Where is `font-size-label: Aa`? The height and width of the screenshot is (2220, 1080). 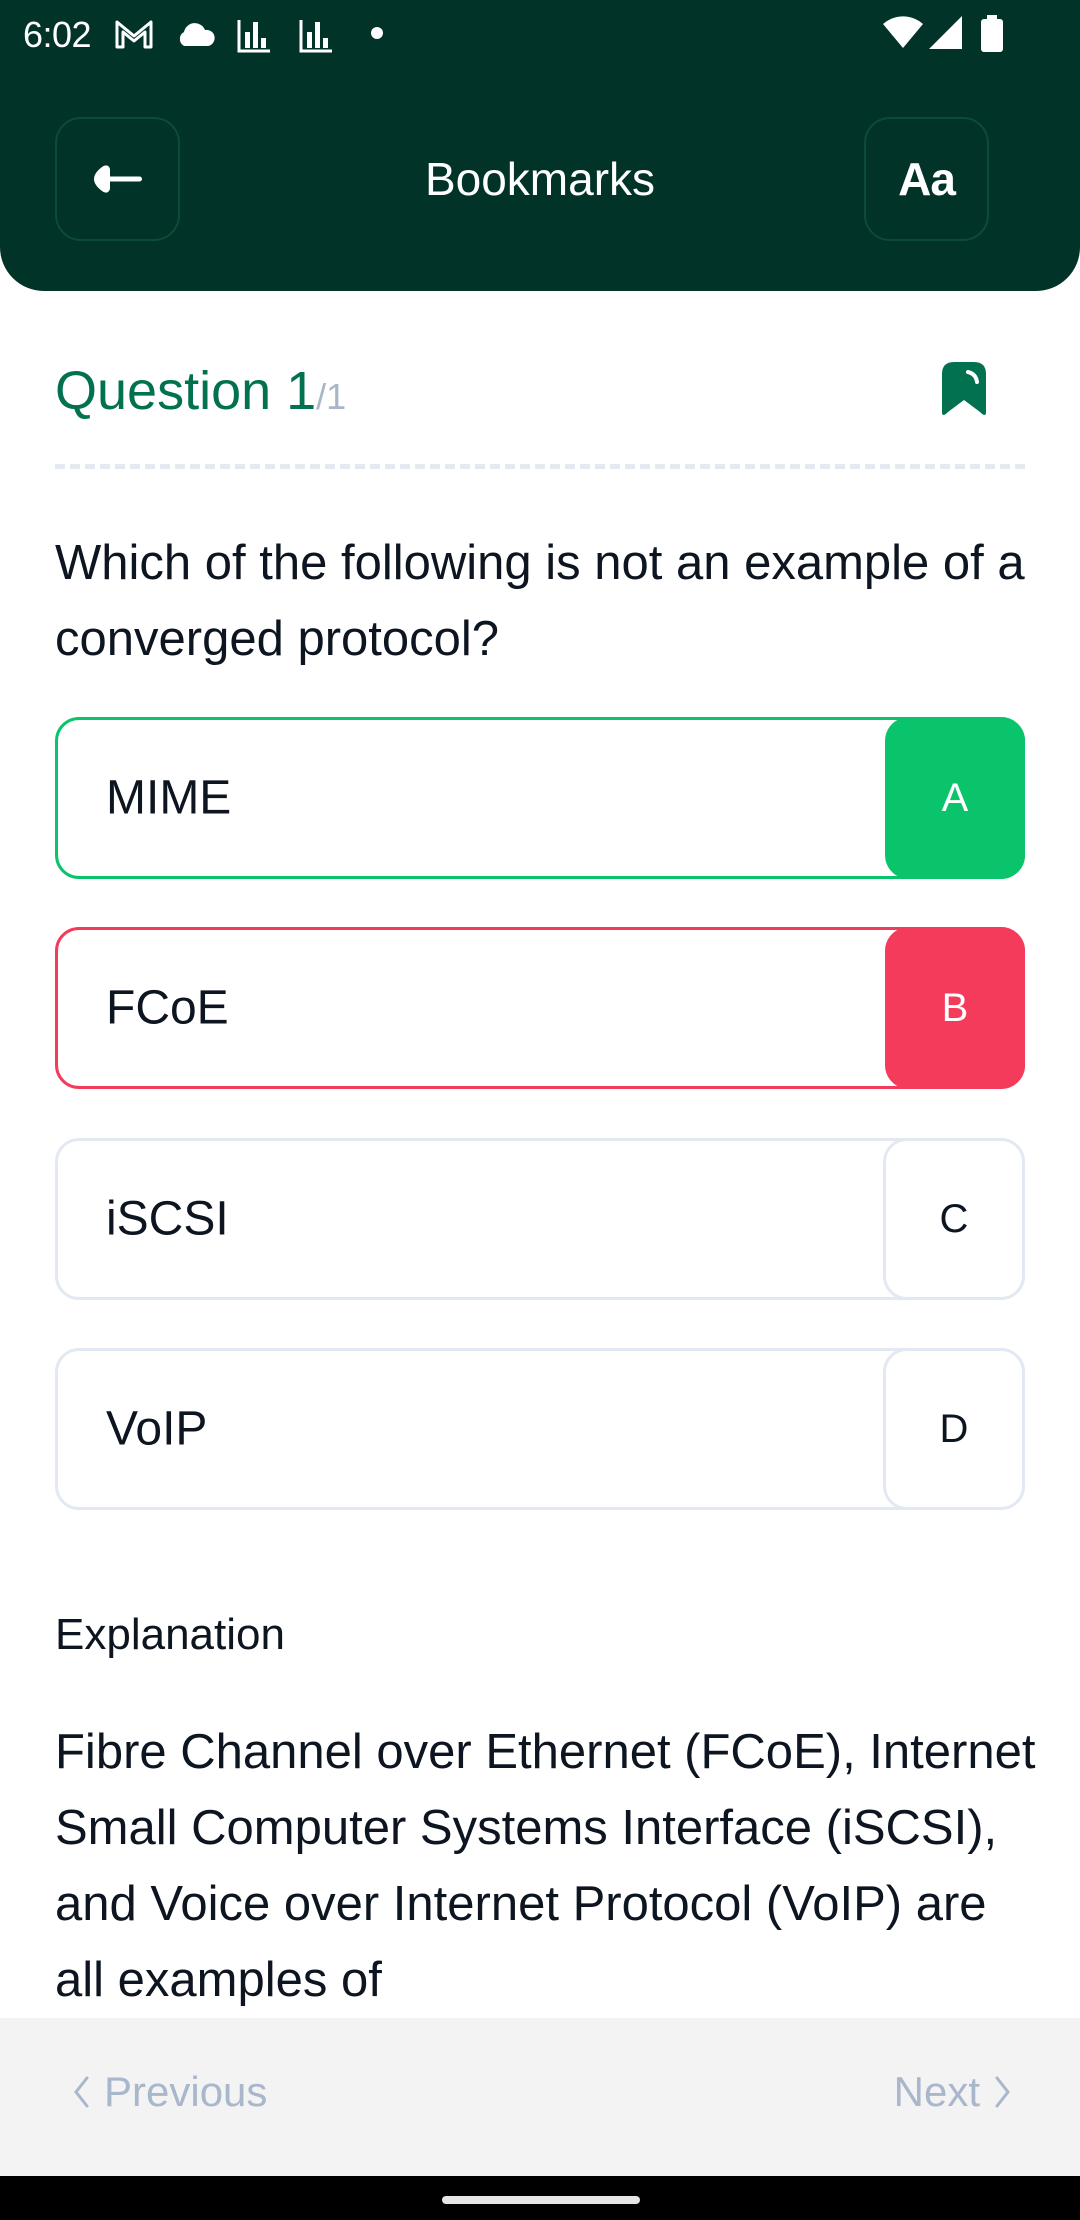 font-size-label: Aa is located at coordinates (927, 179).